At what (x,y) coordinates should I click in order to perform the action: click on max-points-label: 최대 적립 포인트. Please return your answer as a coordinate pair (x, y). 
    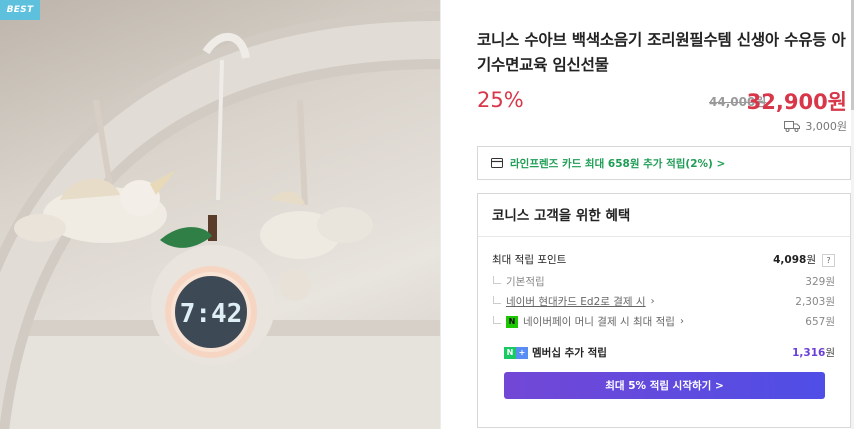
    Looking at the image, I should click on (529, 260).